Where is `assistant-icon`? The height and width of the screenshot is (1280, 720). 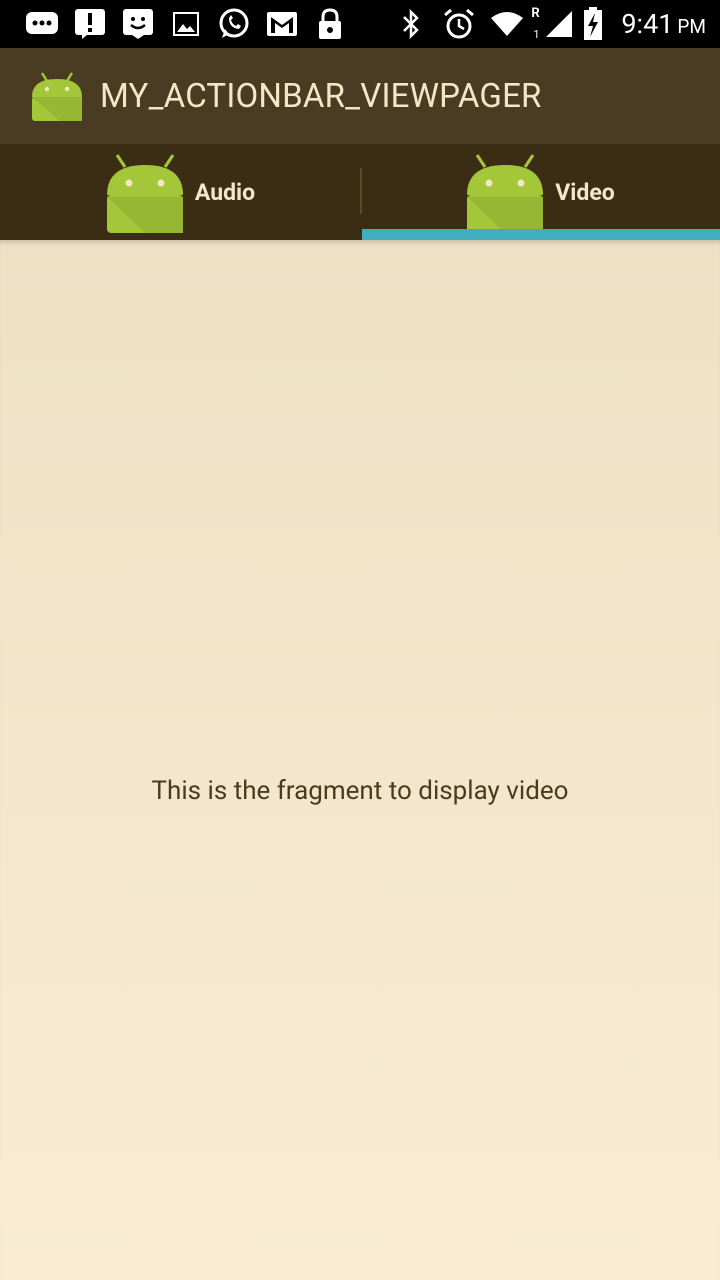
assistant-icon is located at coordinates (138, 24).